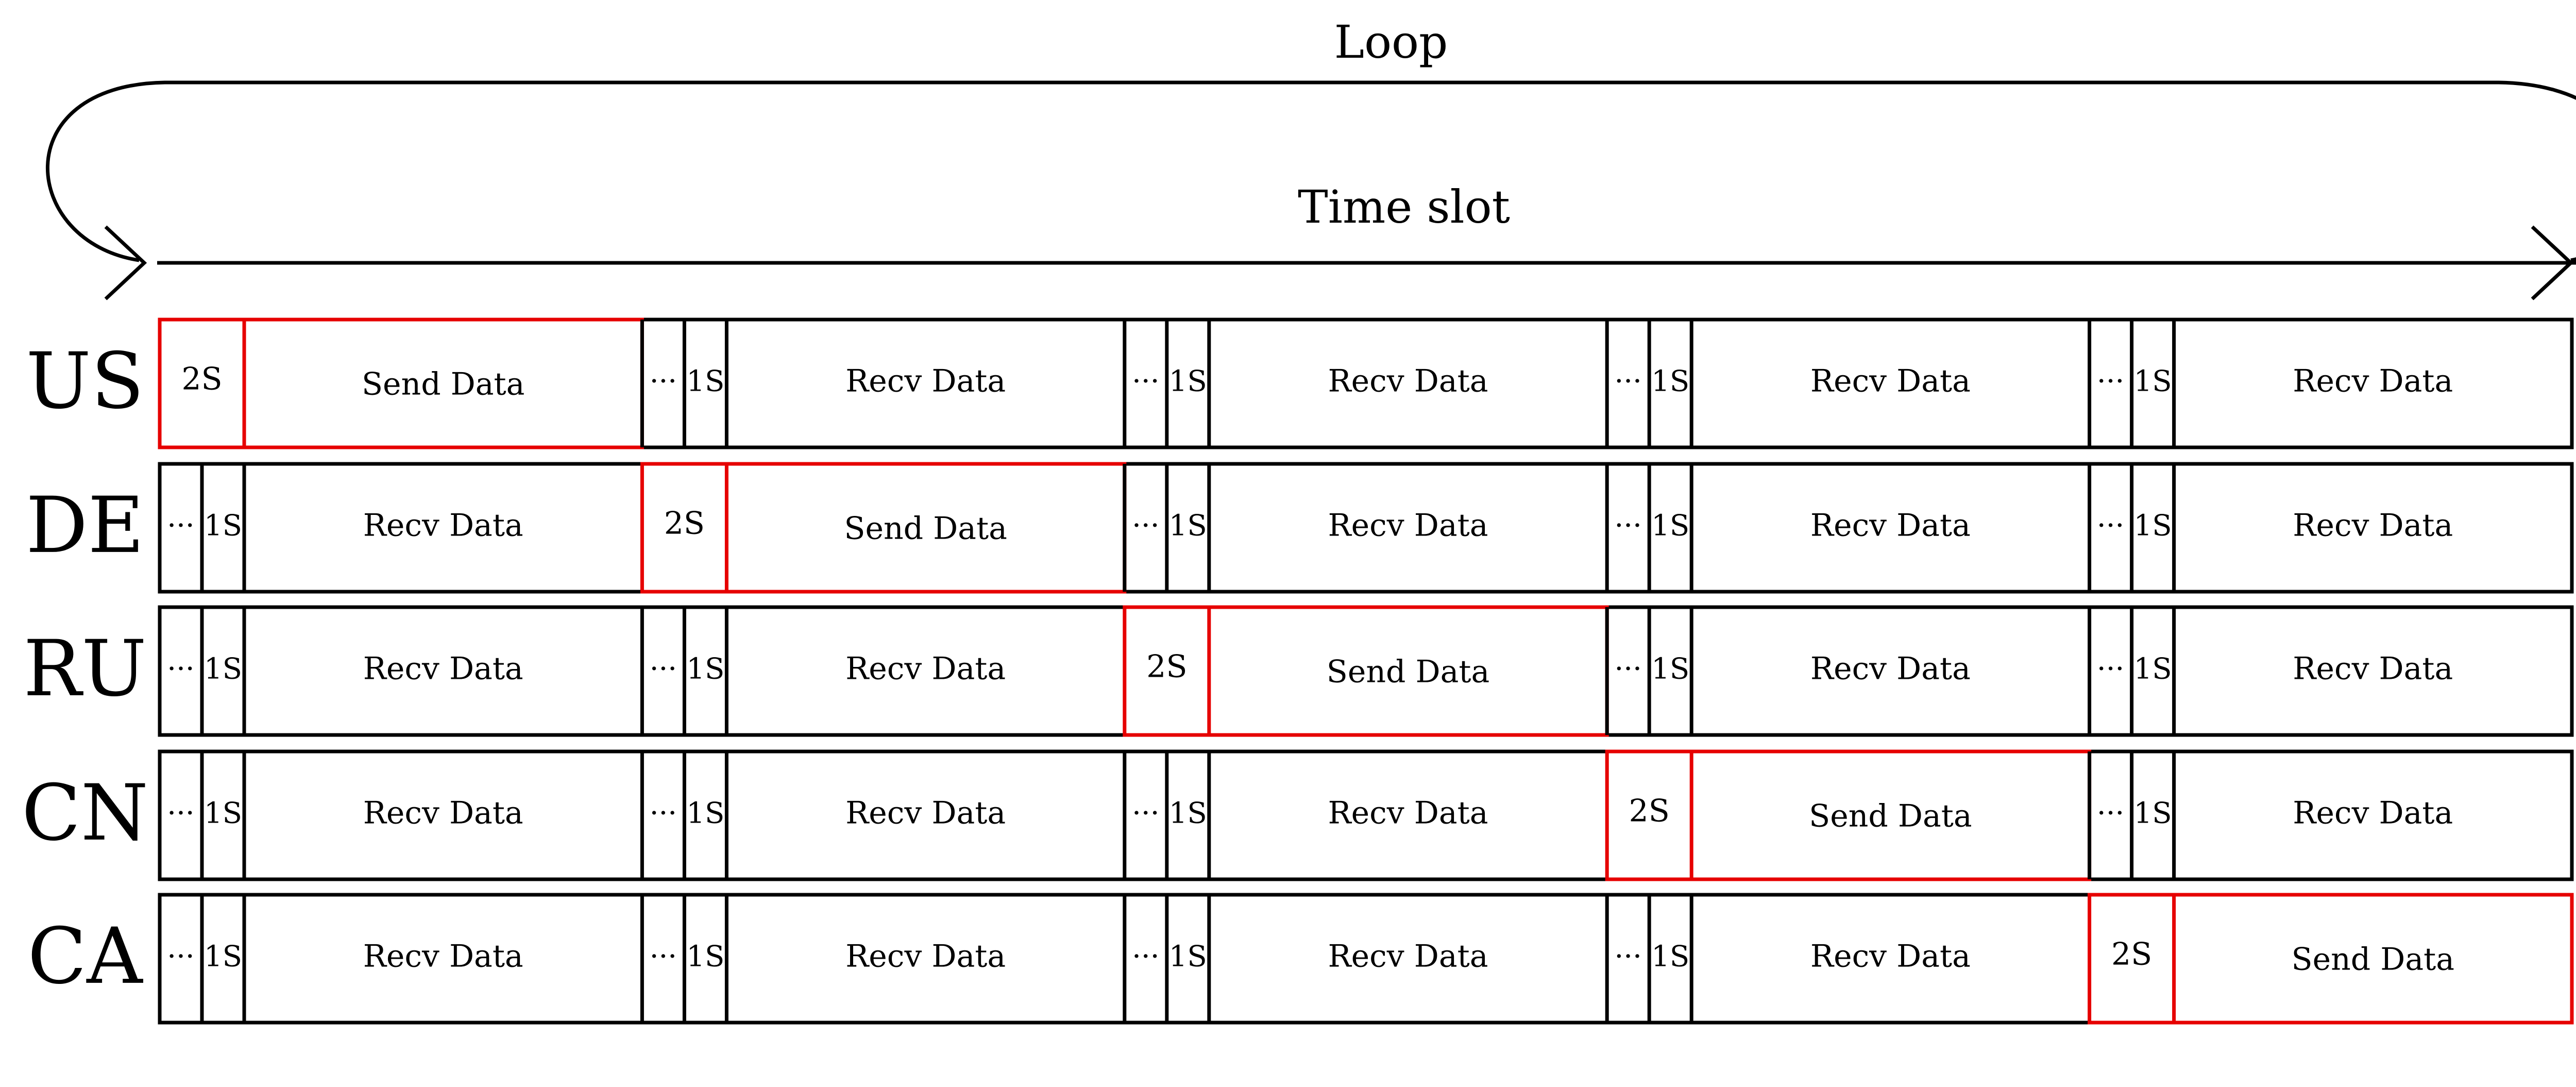 The width and height of the screenshot is (2576, 1087). What do you see at coordinates (85, 526) in the screenshot?
I see `row-label-de: DE` at bounding box center [85, 526].